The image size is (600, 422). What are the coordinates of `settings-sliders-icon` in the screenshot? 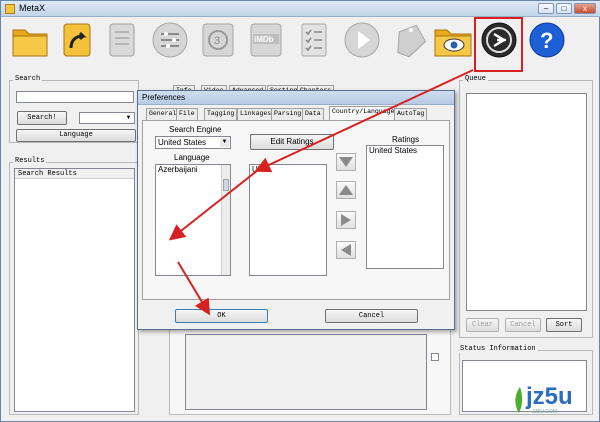 It's located at (170, 40).